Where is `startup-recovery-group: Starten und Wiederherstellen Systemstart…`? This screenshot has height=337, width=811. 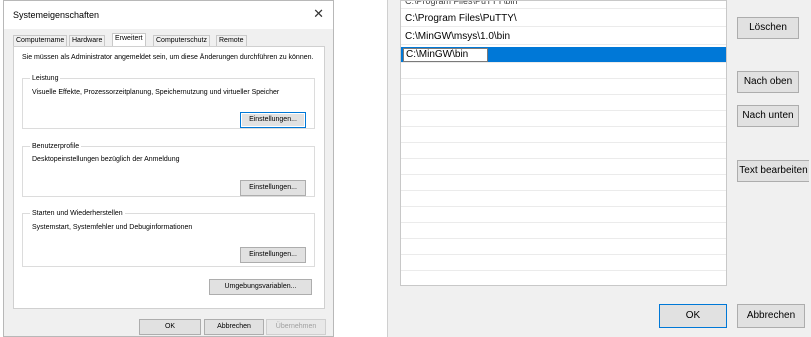
startup-recovery-group: Starten und Wiederherstellen Systemstart… is located at coordinates (168, 238).